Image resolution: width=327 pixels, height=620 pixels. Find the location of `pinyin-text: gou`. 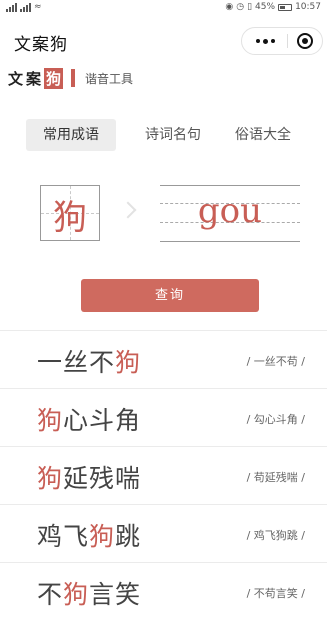

pinyin-text: gou is located at coordinates (230, 211).